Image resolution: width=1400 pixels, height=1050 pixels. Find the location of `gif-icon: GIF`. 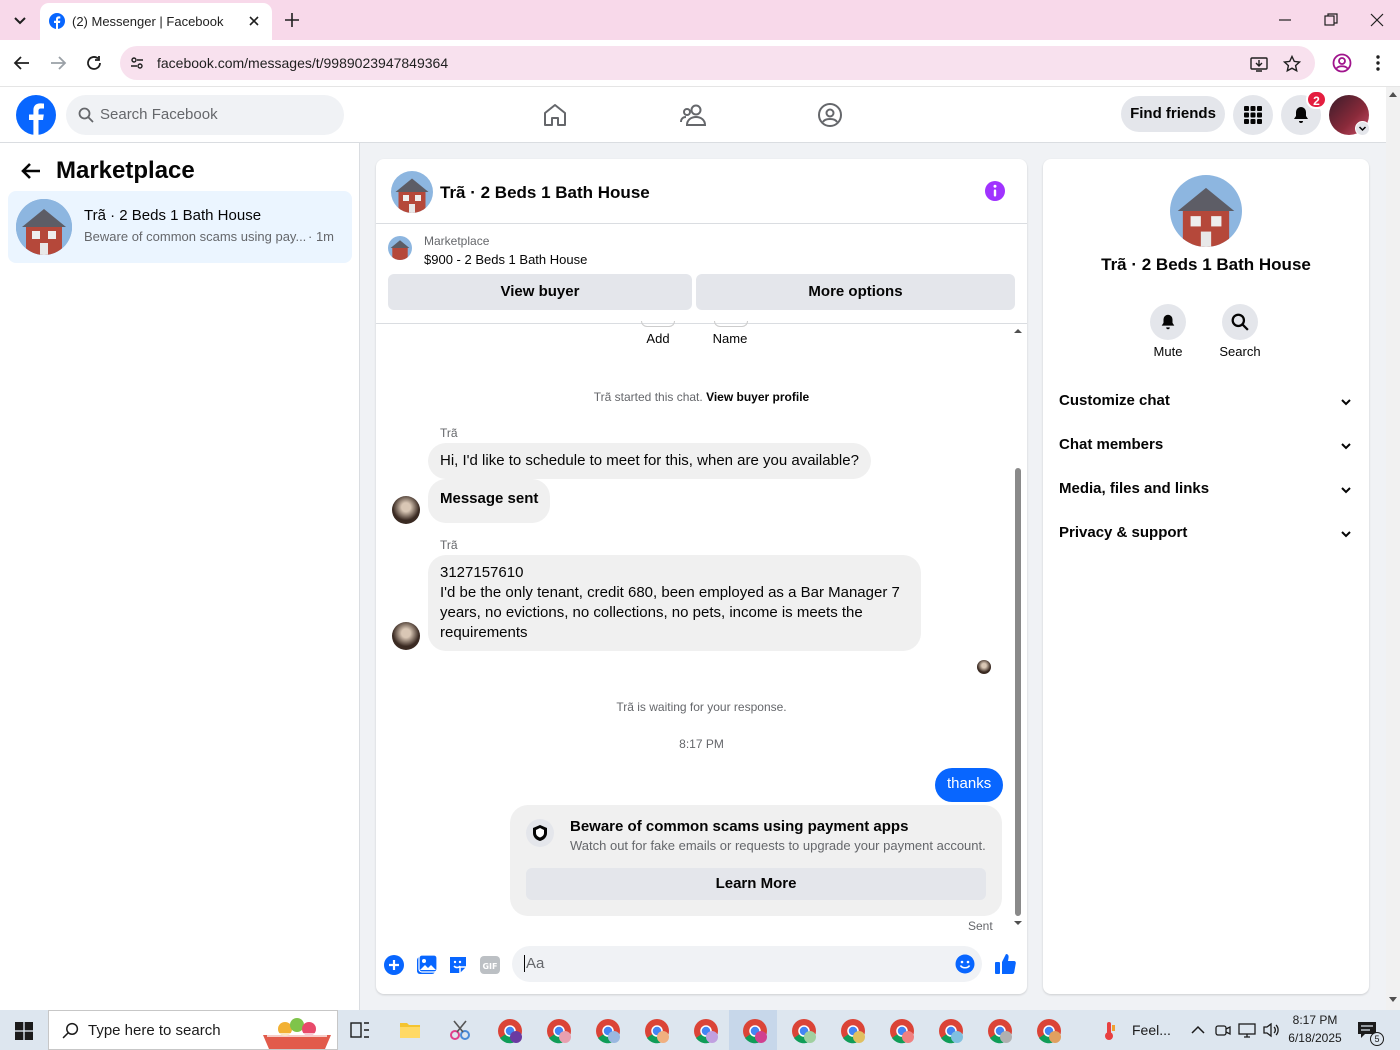

gif-icon: GIF is located at coordinates (490, 965).